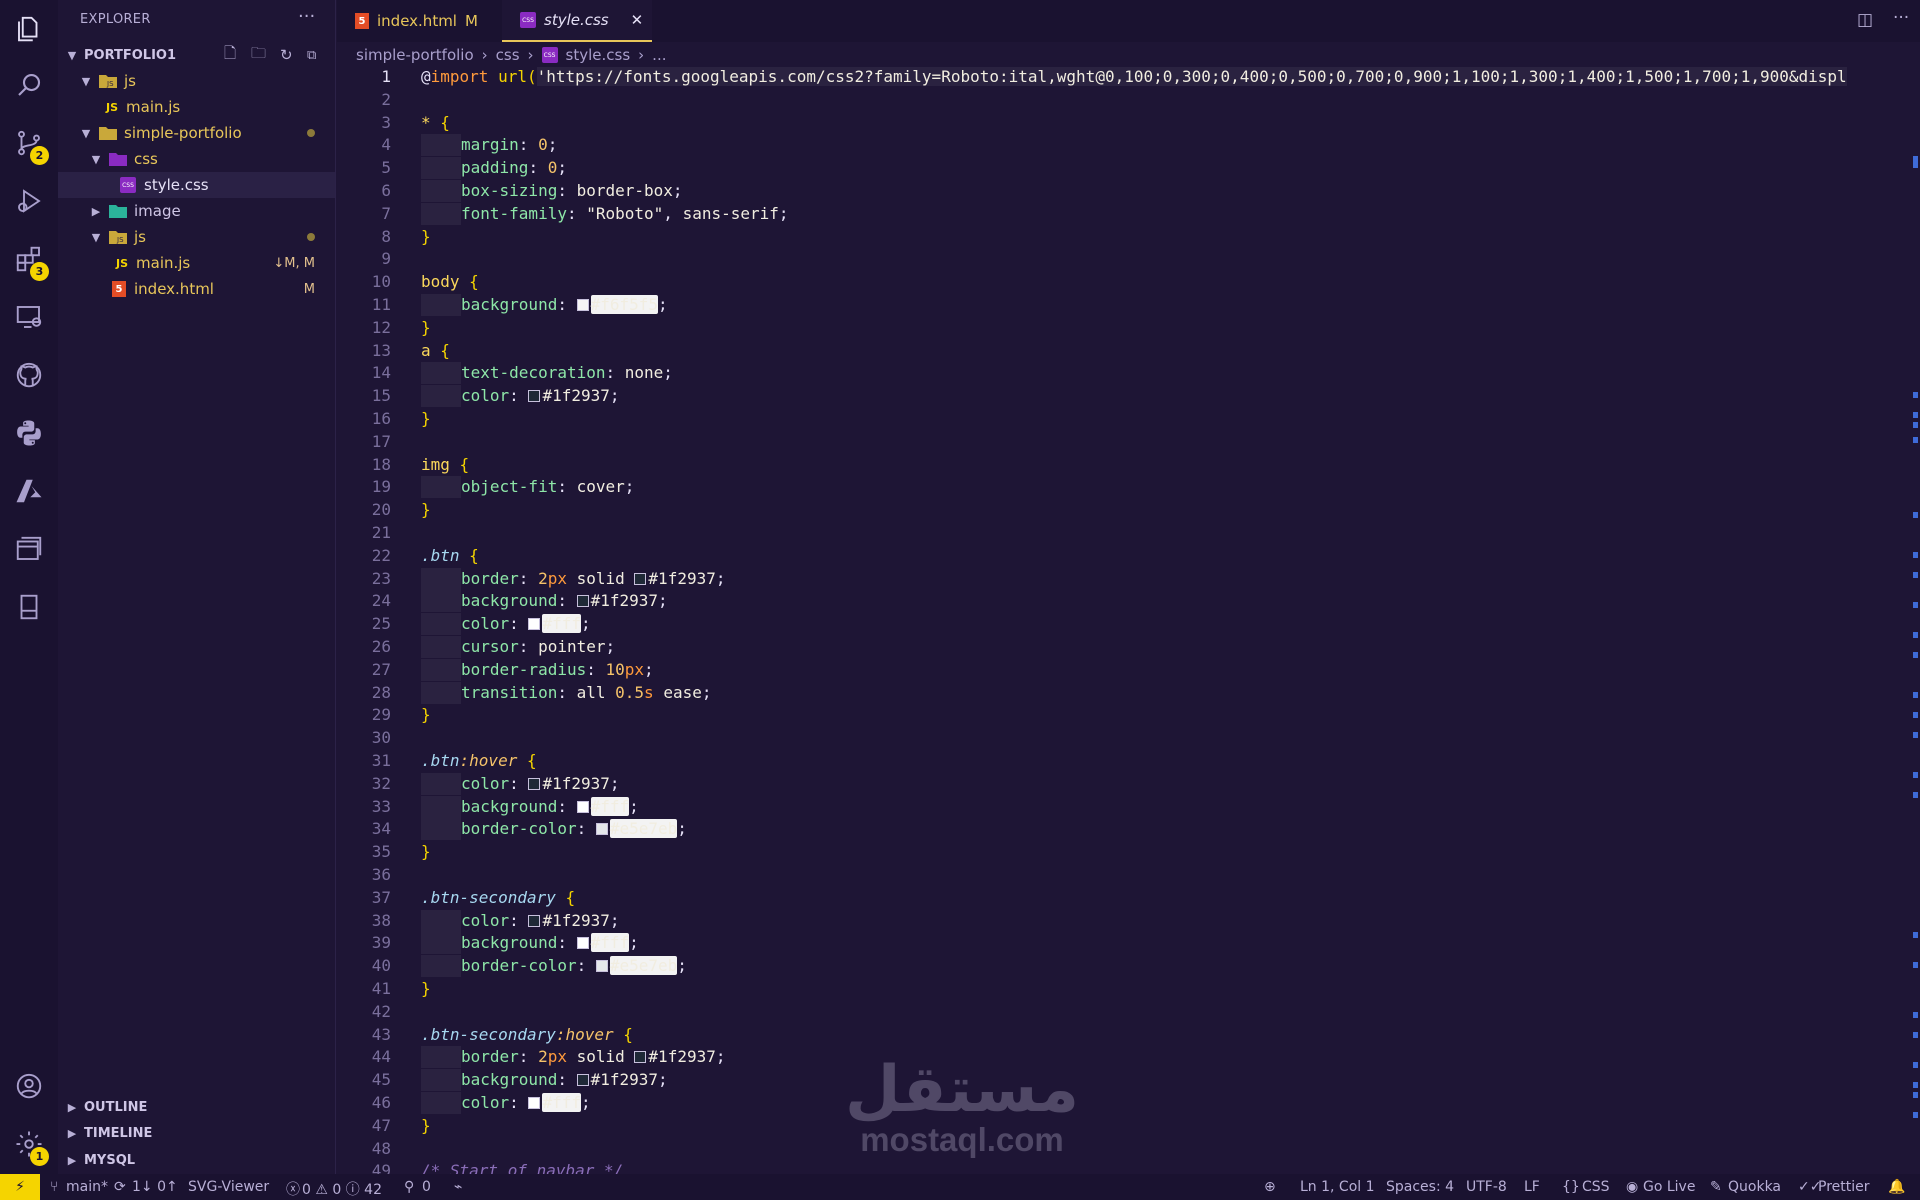 The image size is (1920, 1200). Describe the element at coordinates (1865, 20) in the screenshot. I see `split-editor-icon: ◫` at that location.